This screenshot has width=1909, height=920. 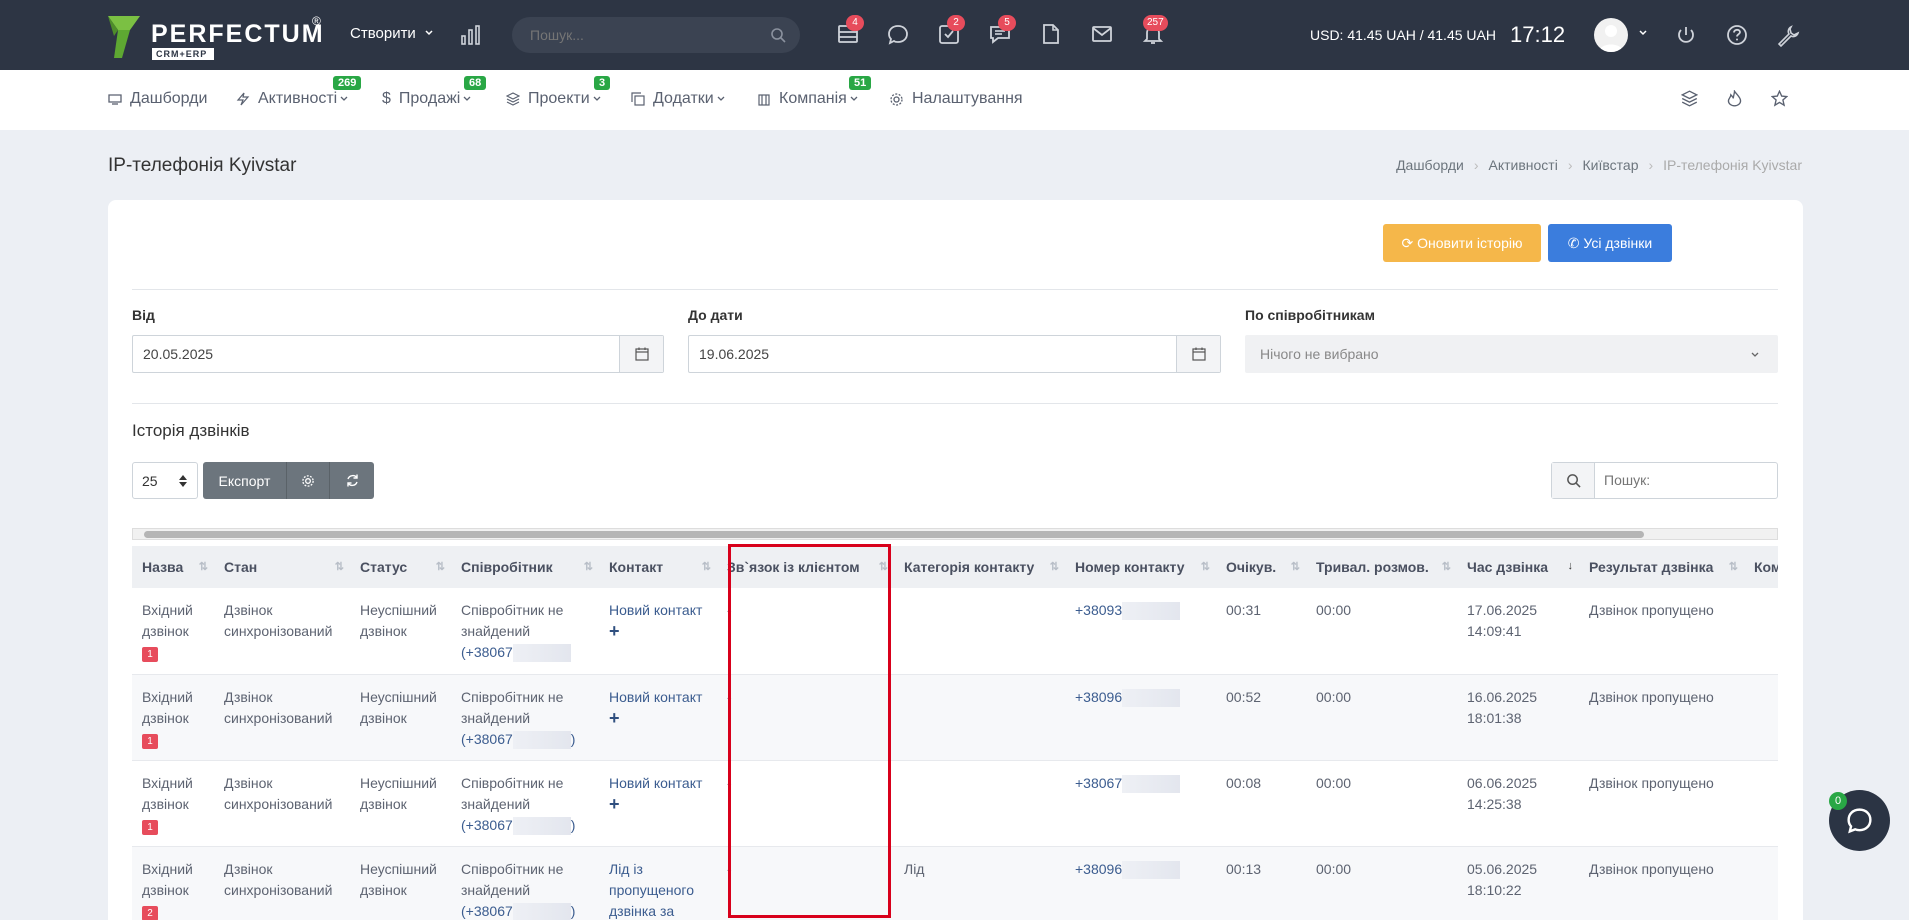 What do you see at coordinates (558, 92) in the screenshot?
I see `nav-projects: Проекти 3` at bounding box center [558, 92].